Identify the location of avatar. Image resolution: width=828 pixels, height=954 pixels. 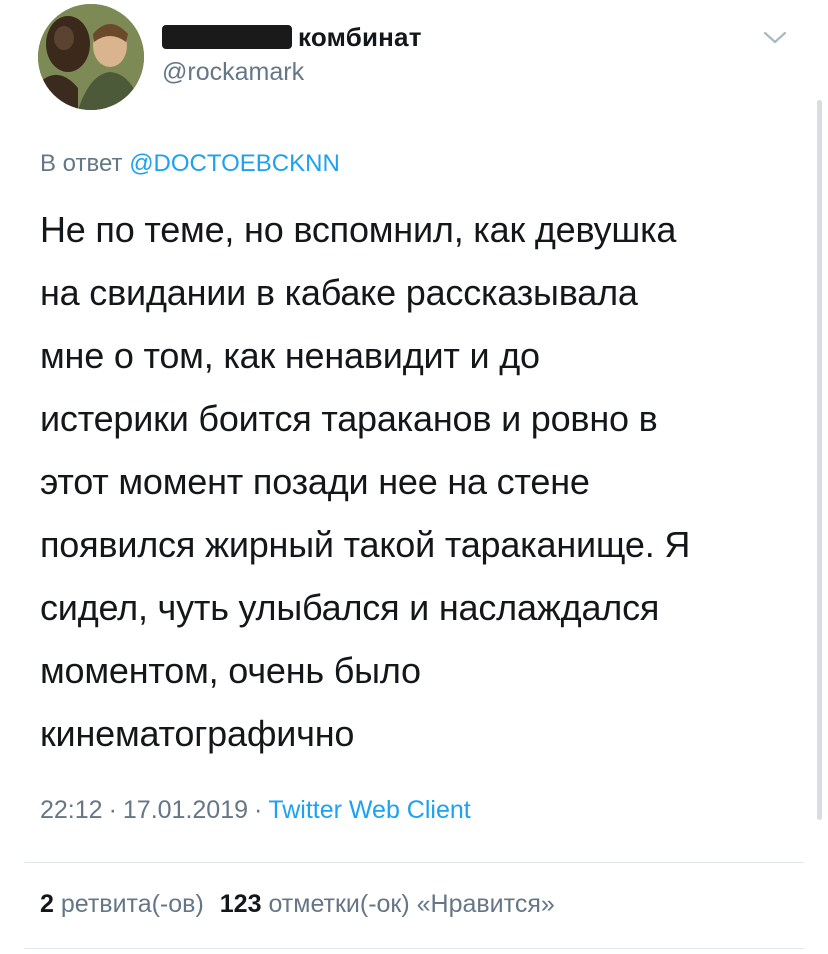
(91, 57).